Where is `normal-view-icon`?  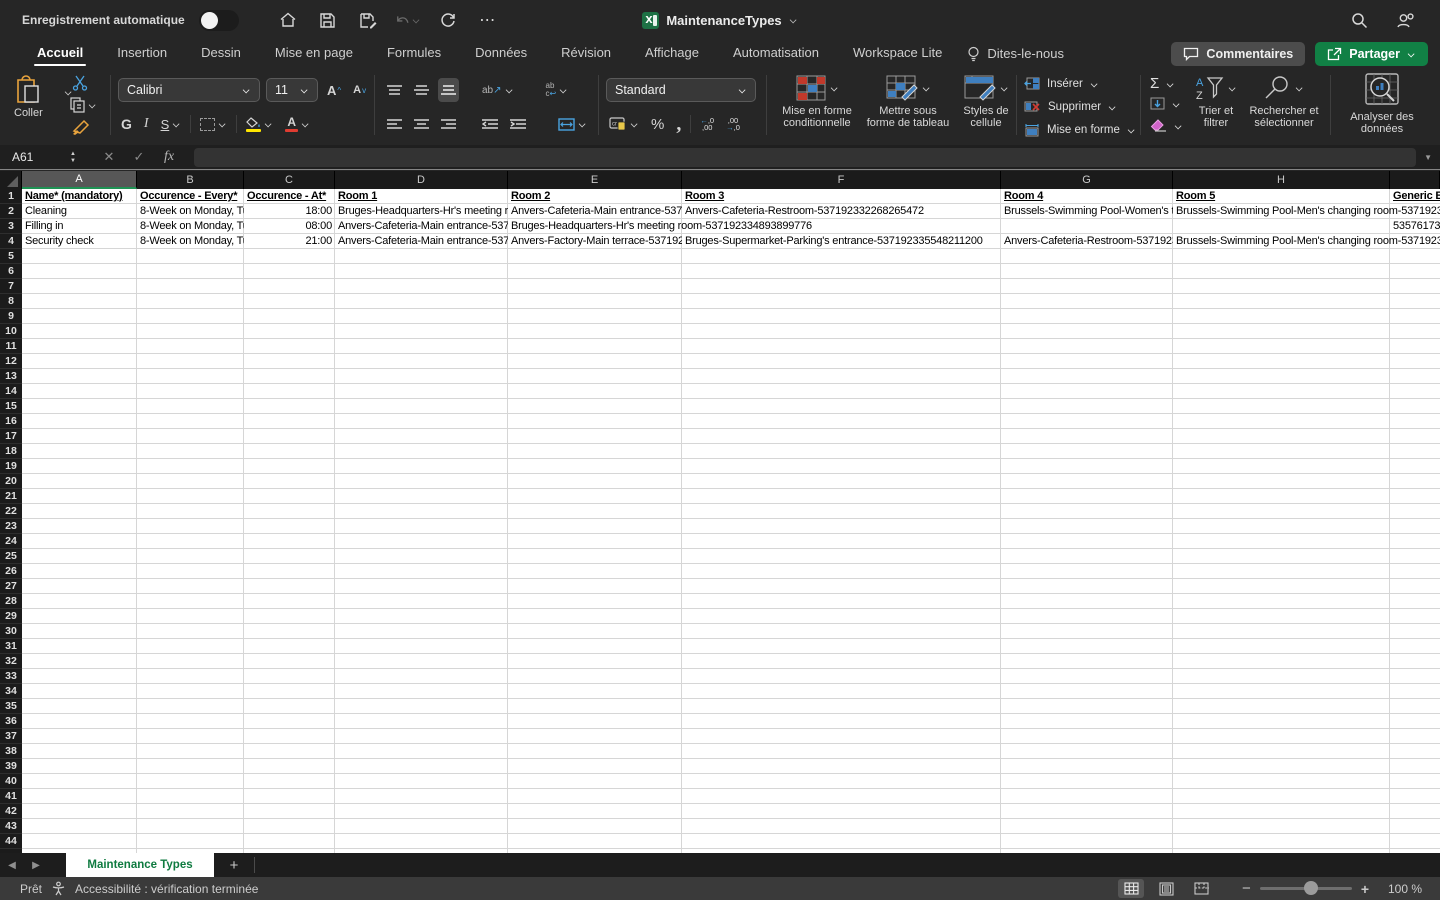 normal-view-icon is located at coordinates (1131, 888).